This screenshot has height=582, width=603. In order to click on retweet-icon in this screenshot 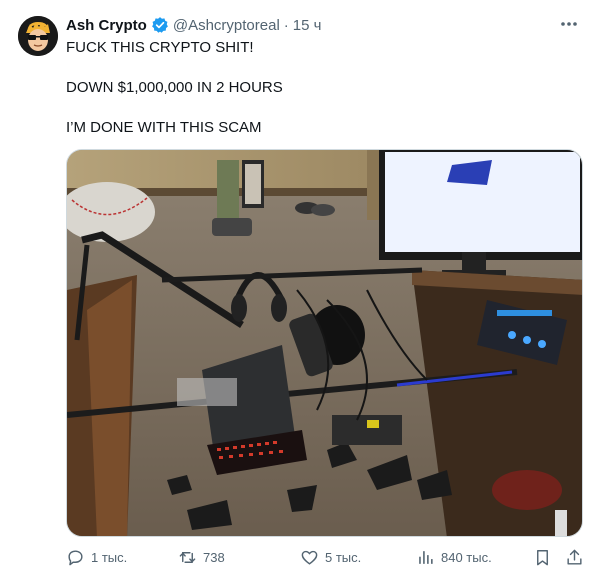, I will do `click(187, 557)`.